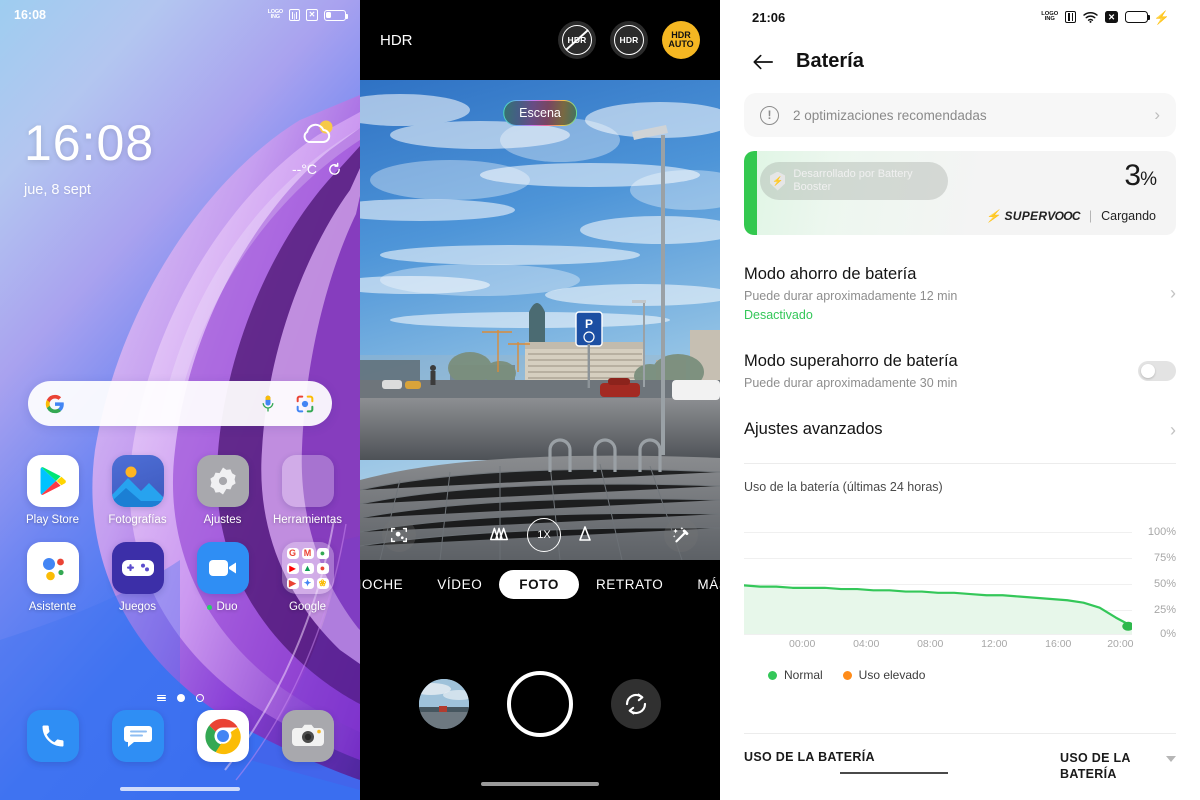  Describe the element at coordinates (994, 644) in the screenshot. I see `x-tick: 12:00` at that location.